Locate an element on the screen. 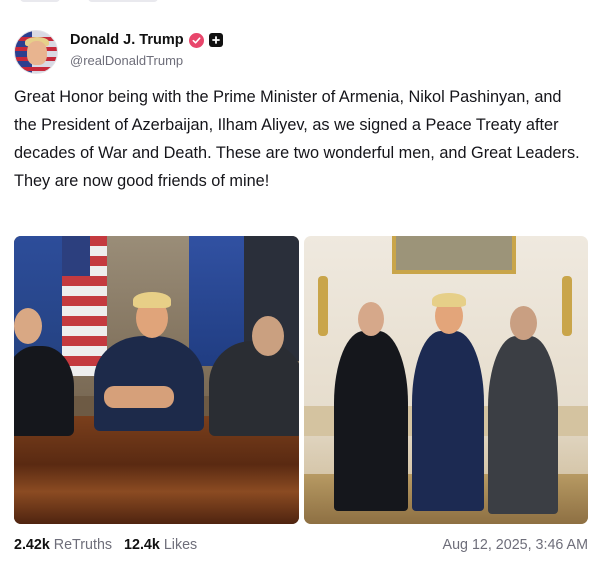  post-header: Donald J. Trump @realDonaldTrump is located at coordinates (118, 52).